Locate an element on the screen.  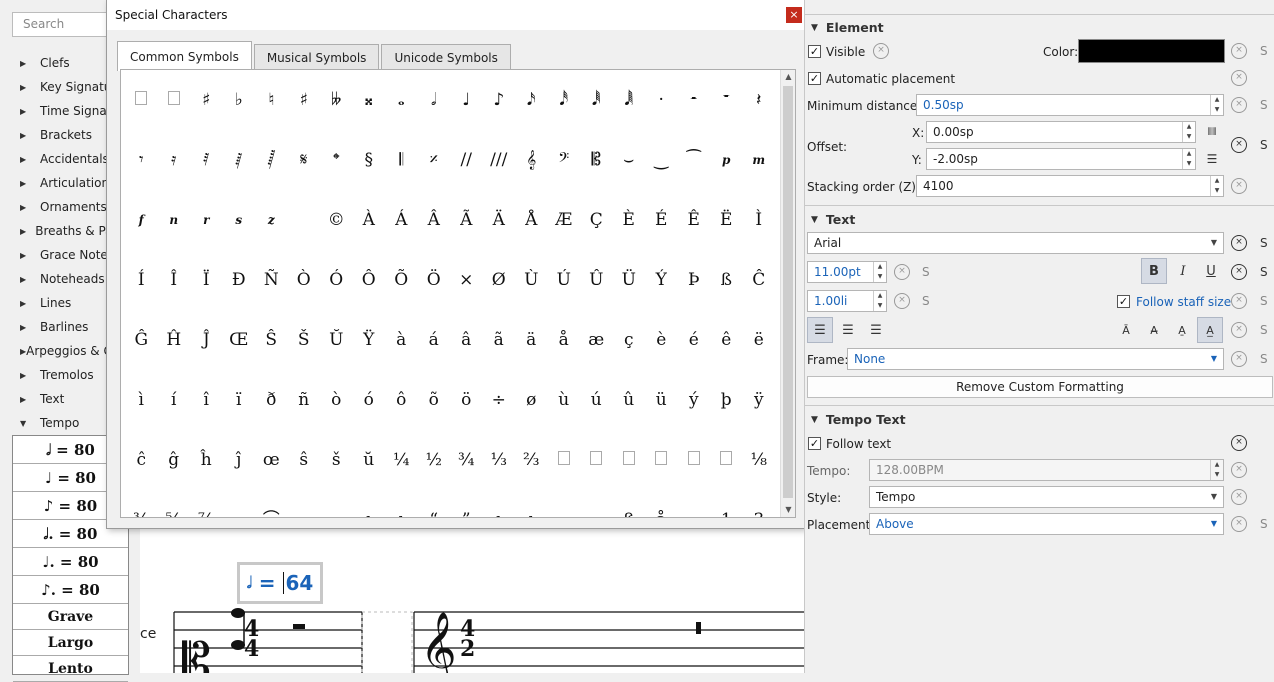
symbol-cell: æ is located at coordinates (596, 340).